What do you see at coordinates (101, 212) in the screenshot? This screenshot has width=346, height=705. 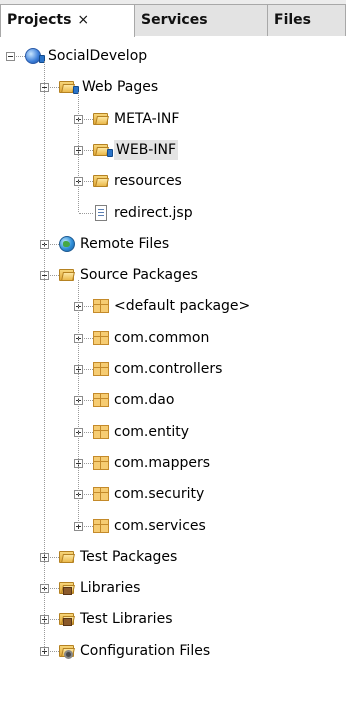 I see `jsp-file-icon` at bounding box center [101, 212].